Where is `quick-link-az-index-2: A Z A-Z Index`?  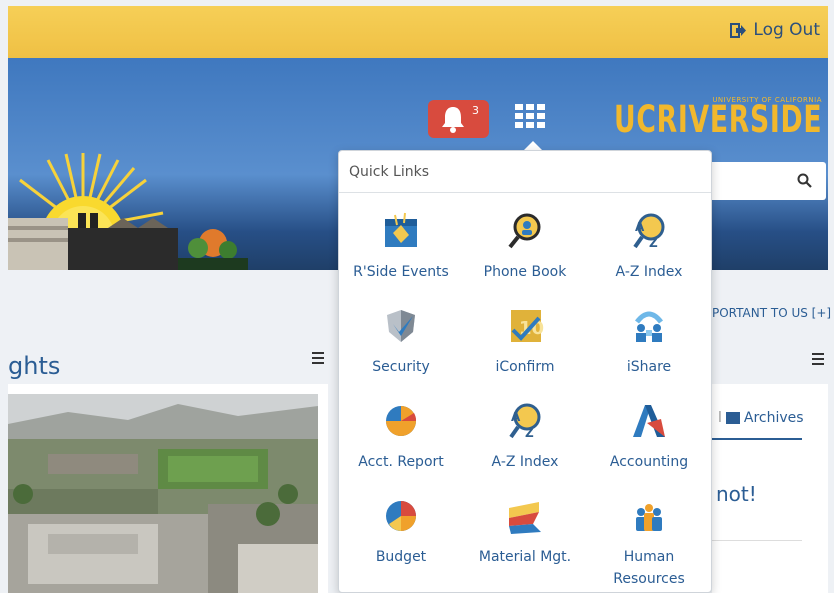 quick-link-az-index-2: A Z A-Z Index is located at coordinates (525, 437).